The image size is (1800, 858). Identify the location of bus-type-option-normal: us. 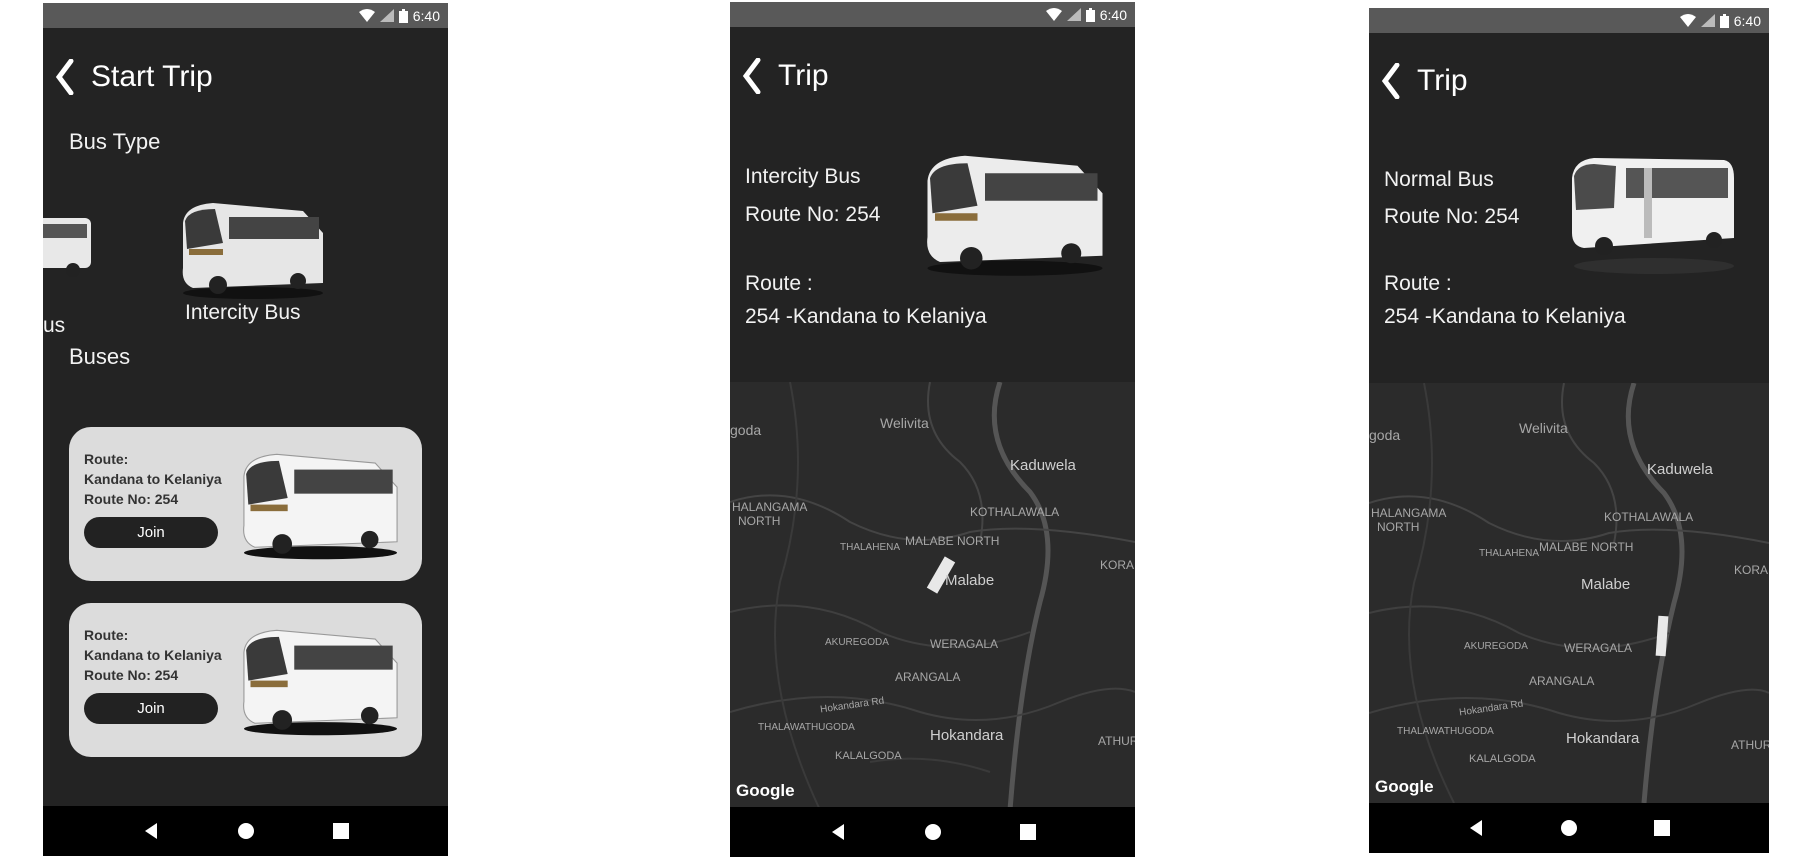
(73, 267).